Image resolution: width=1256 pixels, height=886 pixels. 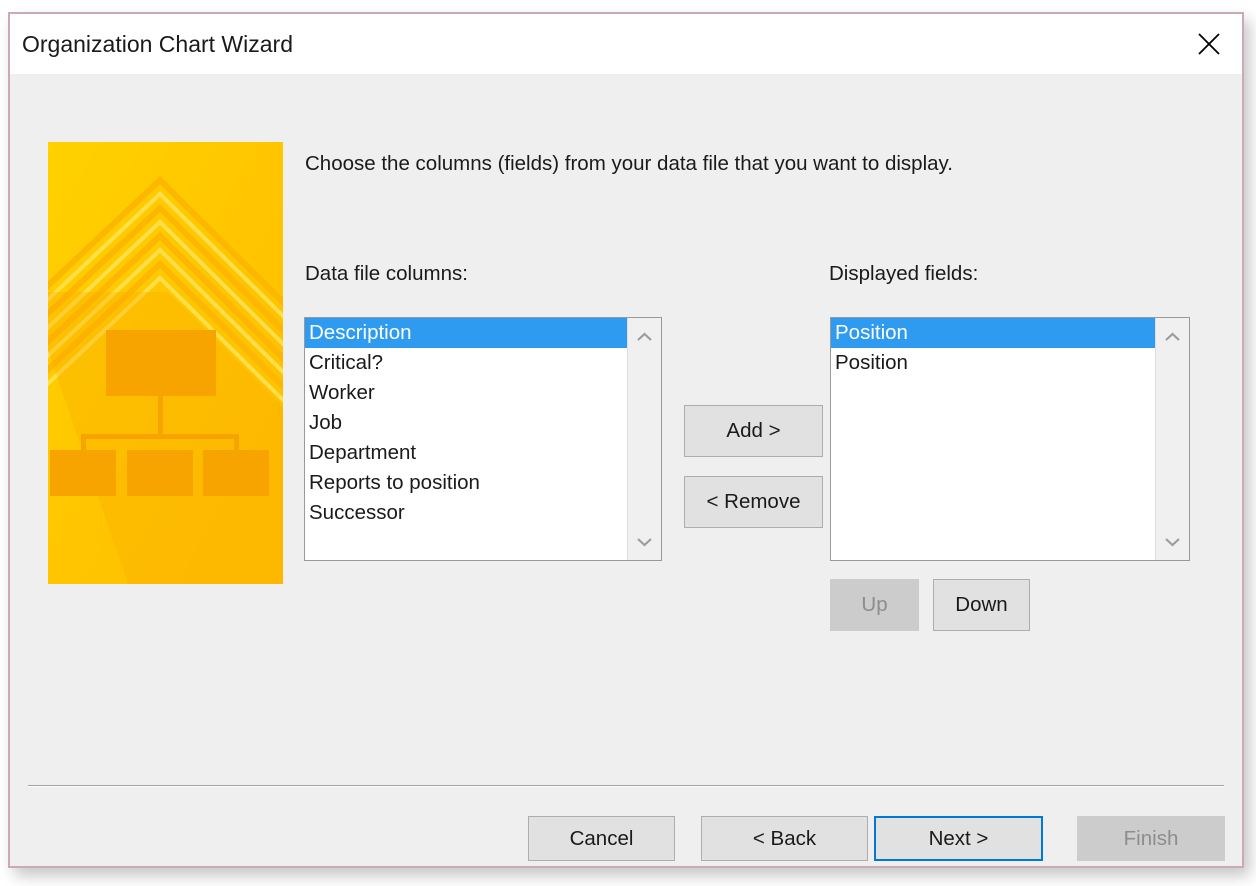 What do you see at coordinates (466, 423) in the screenshot?
I see `list-item: Job` at bounding box center [466, 423].